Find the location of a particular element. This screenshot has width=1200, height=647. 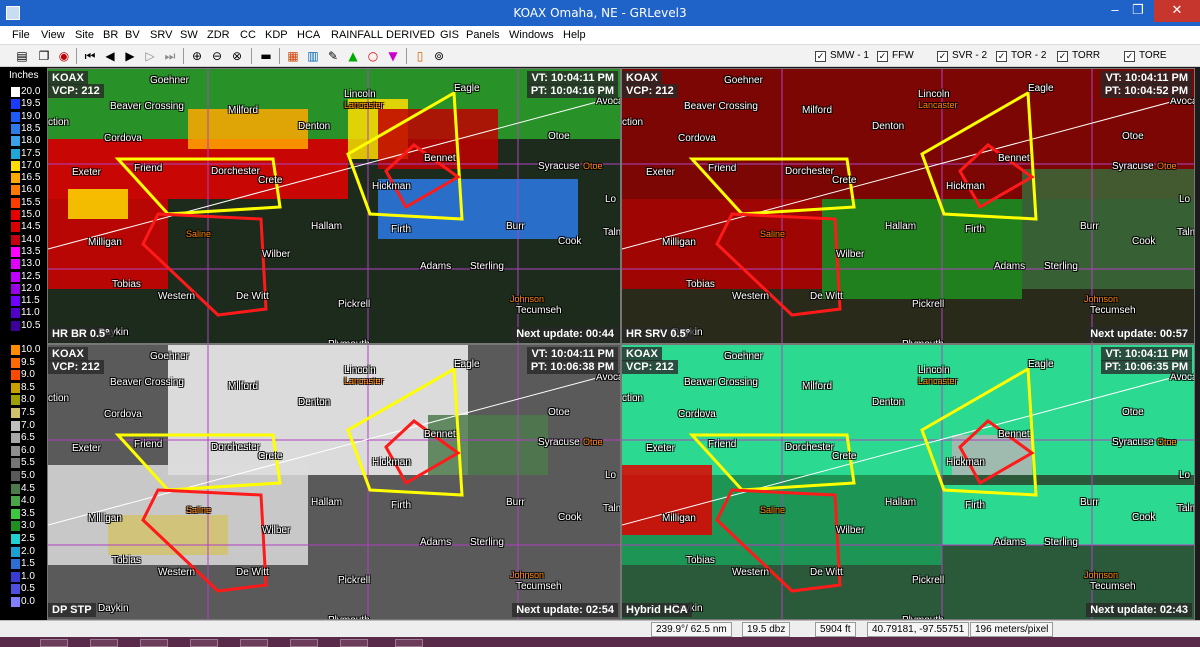

town-label: Lincoln is located at coordinates (934, 370).